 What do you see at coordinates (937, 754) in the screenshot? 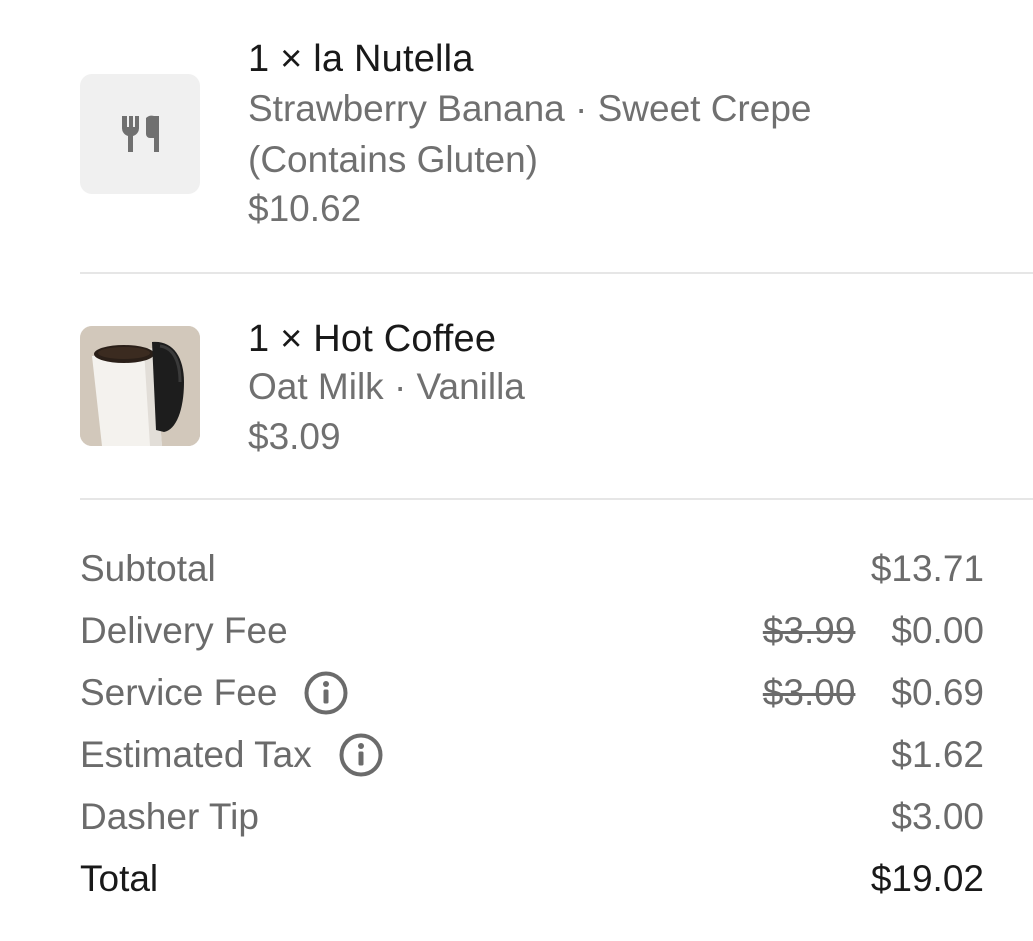
I see `estimated-tax-value: $1.62` at bounding box center [937, 754].